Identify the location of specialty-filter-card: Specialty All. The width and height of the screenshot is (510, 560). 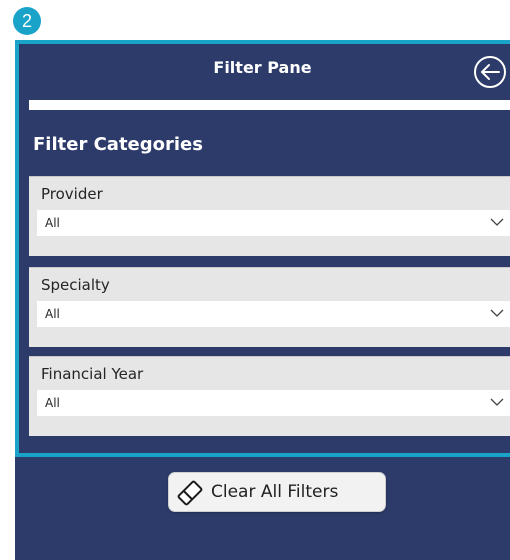
(269, 307).